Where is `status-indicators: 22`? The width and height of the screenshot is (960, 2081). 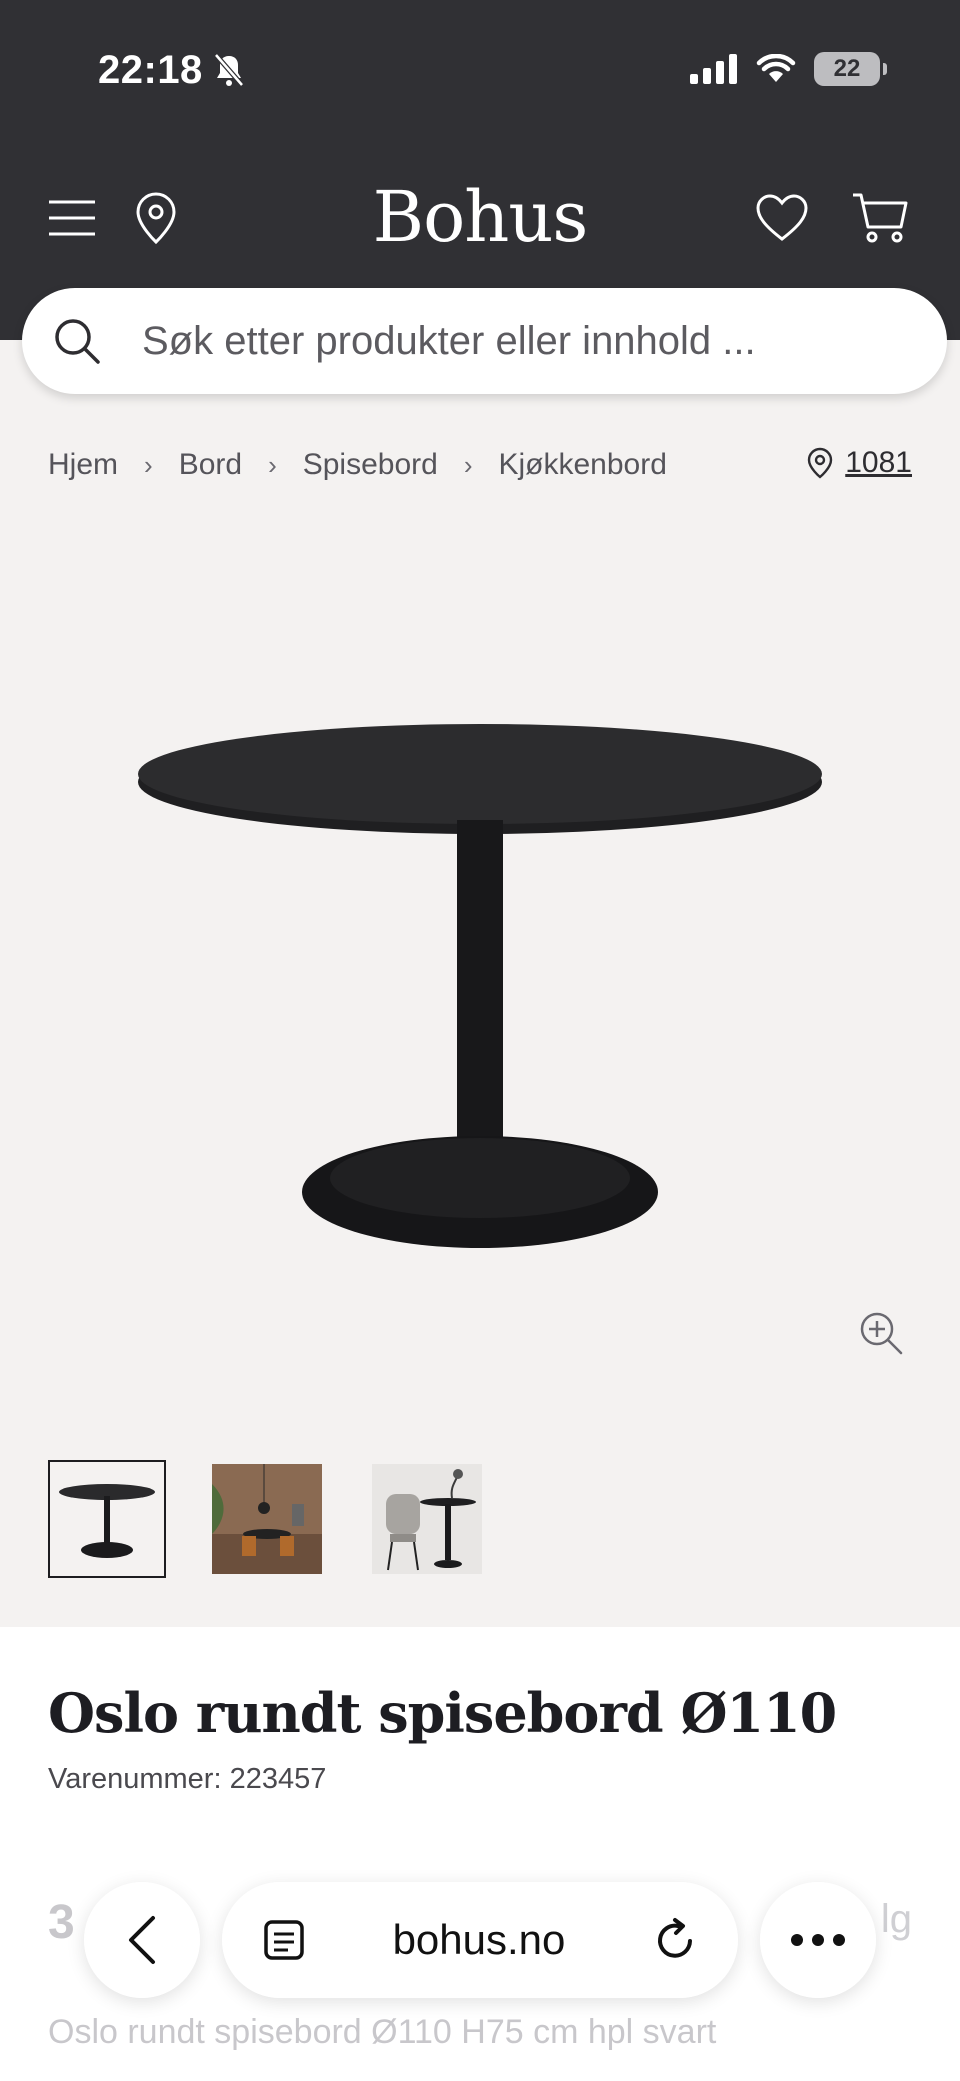 status-indicators: 22 is located at coordinates (788, 69).